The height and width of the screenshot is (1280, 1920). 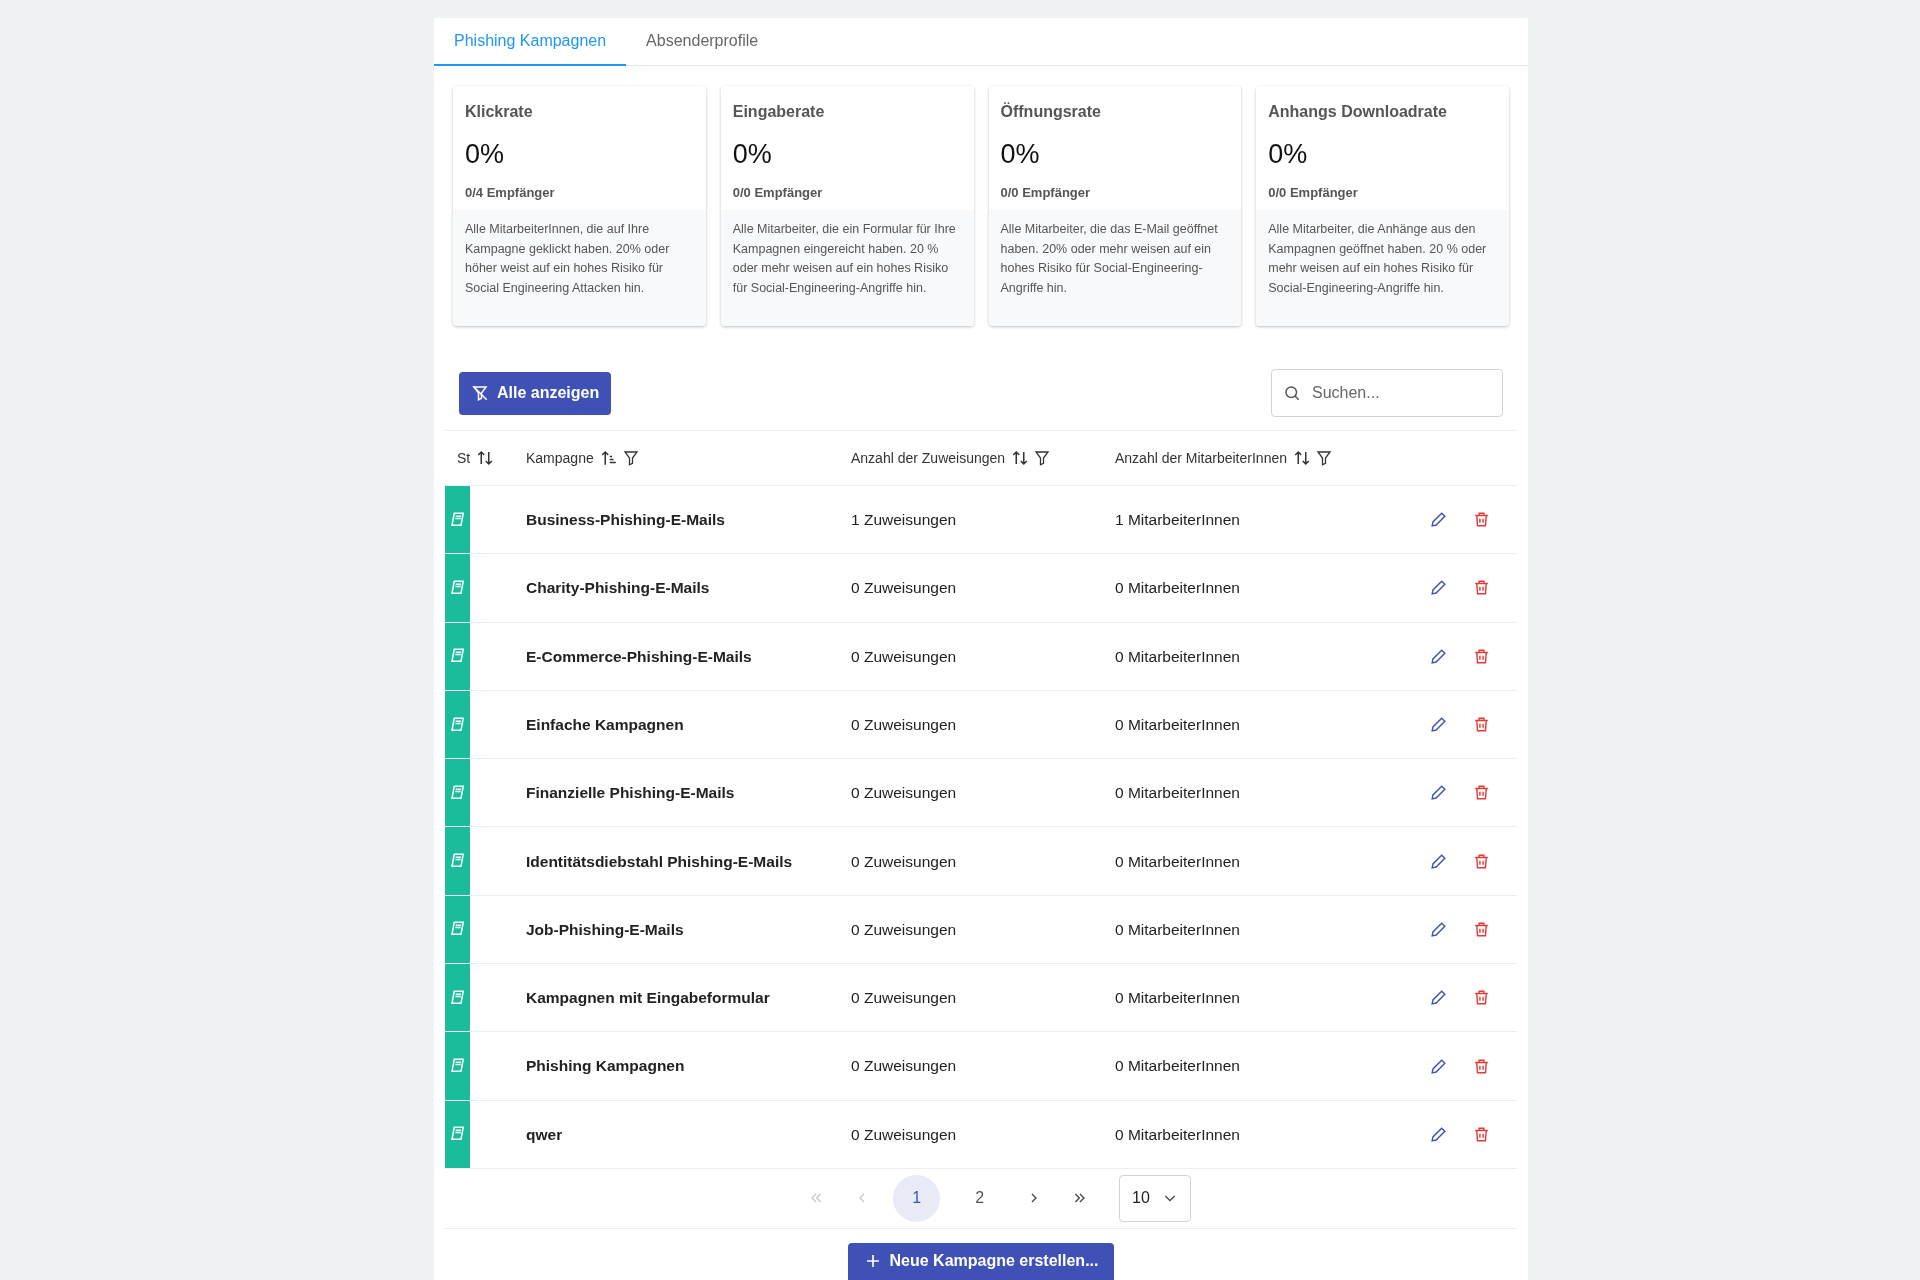 What do you see at coordinates (1201, 458) in the screenshot?
I see `column-header: Anzahl der MitarbeiterInnen` at bounding box center [1201, 458].